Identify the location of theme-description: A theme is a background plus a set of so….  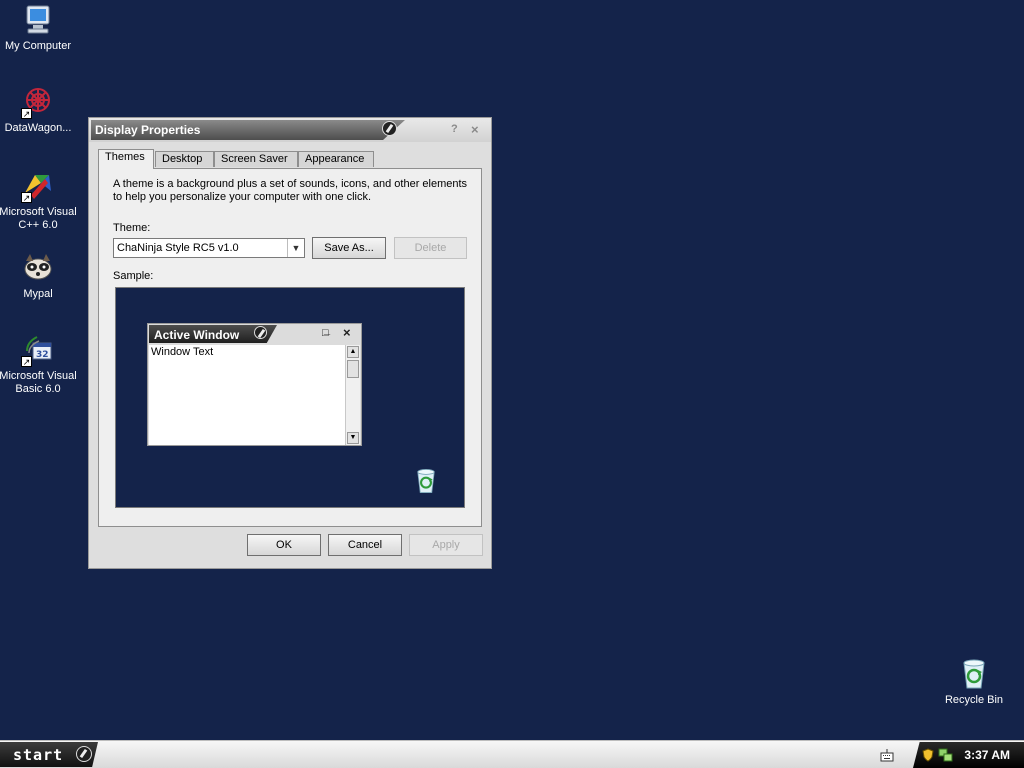
(290, 190).